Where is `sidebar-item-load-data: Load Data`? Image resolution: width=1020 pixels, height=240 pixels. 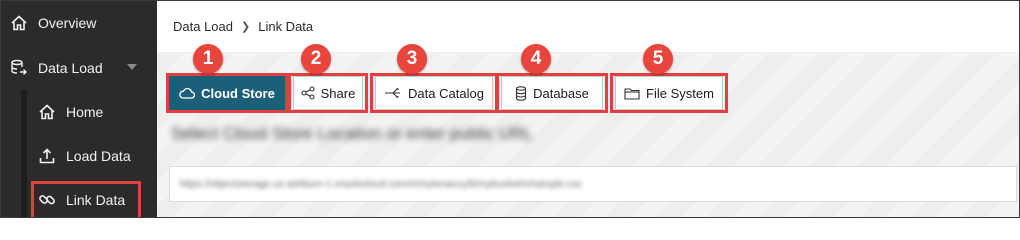
sidebar-item-load-data: Load Data is located at coordinates (79, 156).